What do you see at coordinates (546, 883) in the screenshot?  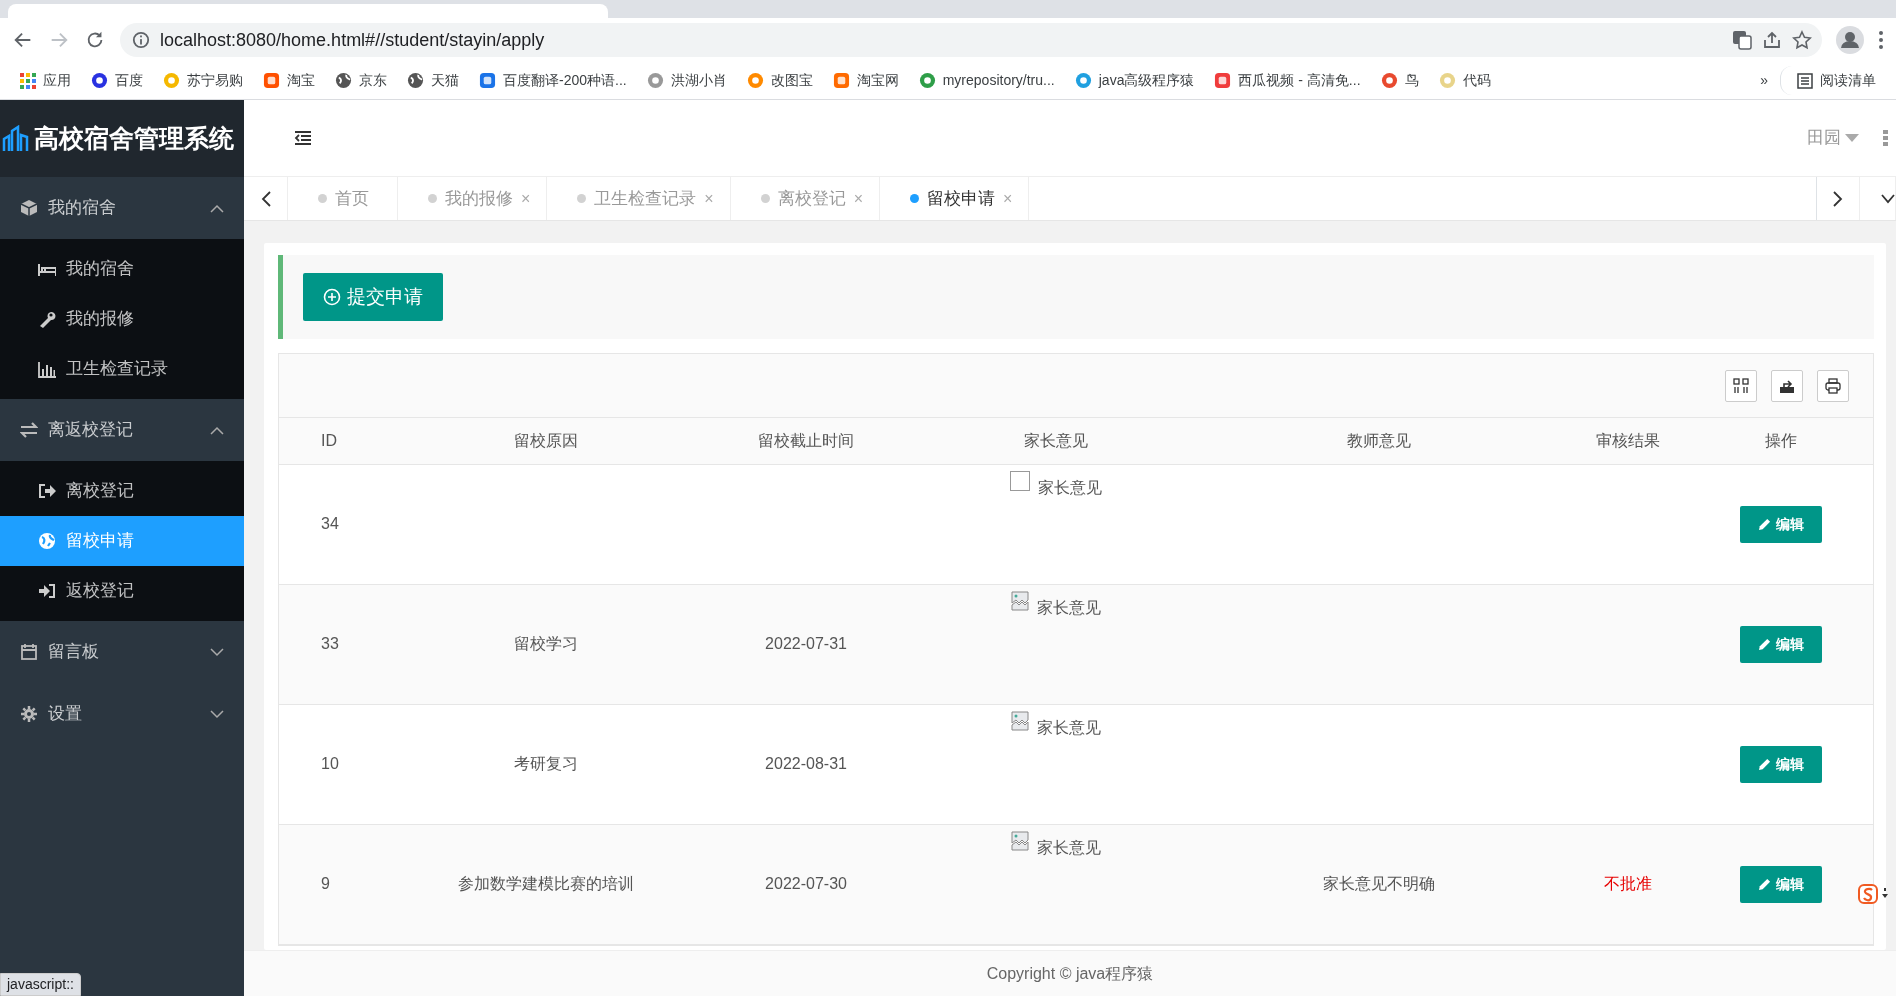 I see `reason-cell: 参加数学建模比赛的培训` at bounding box center [546, 883].